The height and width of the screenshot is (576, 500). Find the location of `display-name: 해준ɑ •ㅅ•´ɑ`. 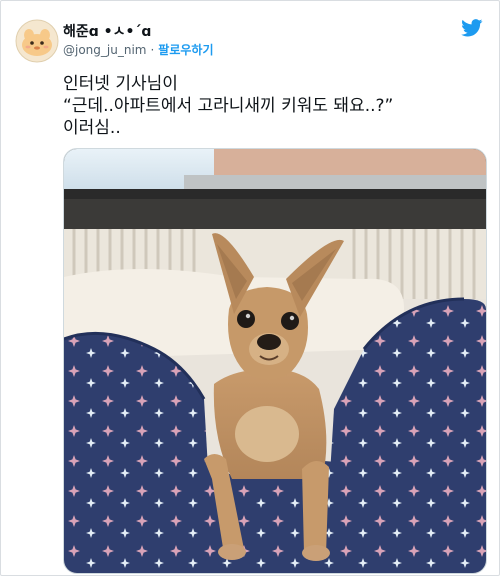

display-name: 해준ɑ •ㅅ•´ɑ is located at coordinates (107, 31).